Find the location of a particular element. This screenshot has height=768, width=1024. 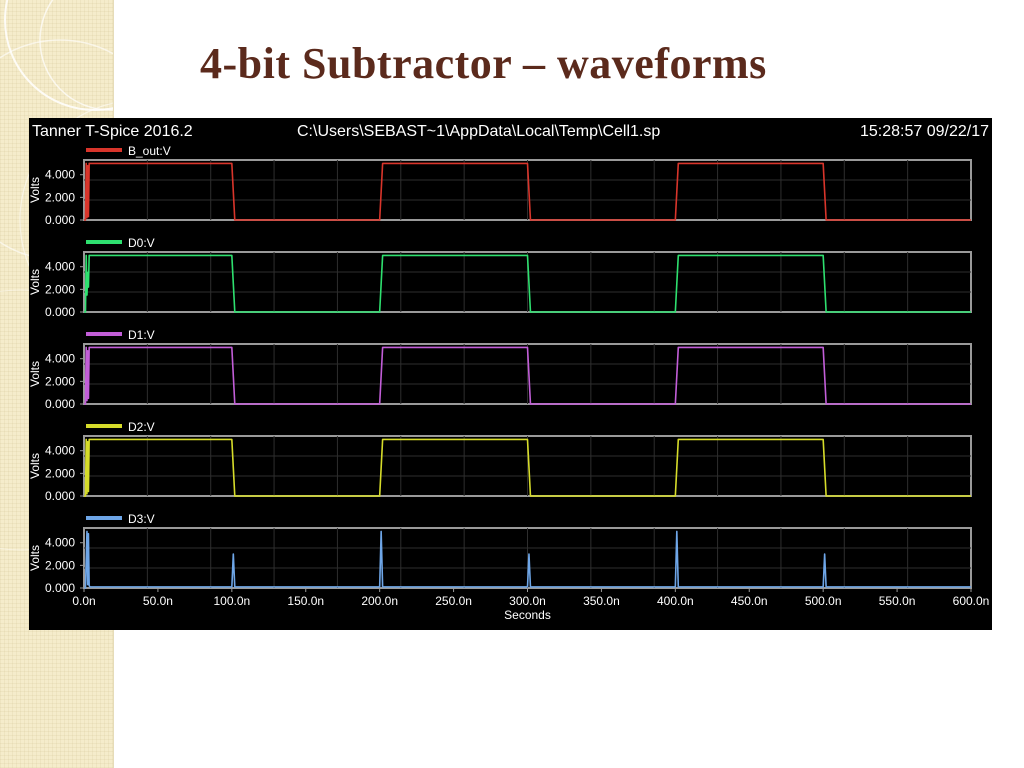

x-tick-label: 400.0n is located at coordinates (675, 601).